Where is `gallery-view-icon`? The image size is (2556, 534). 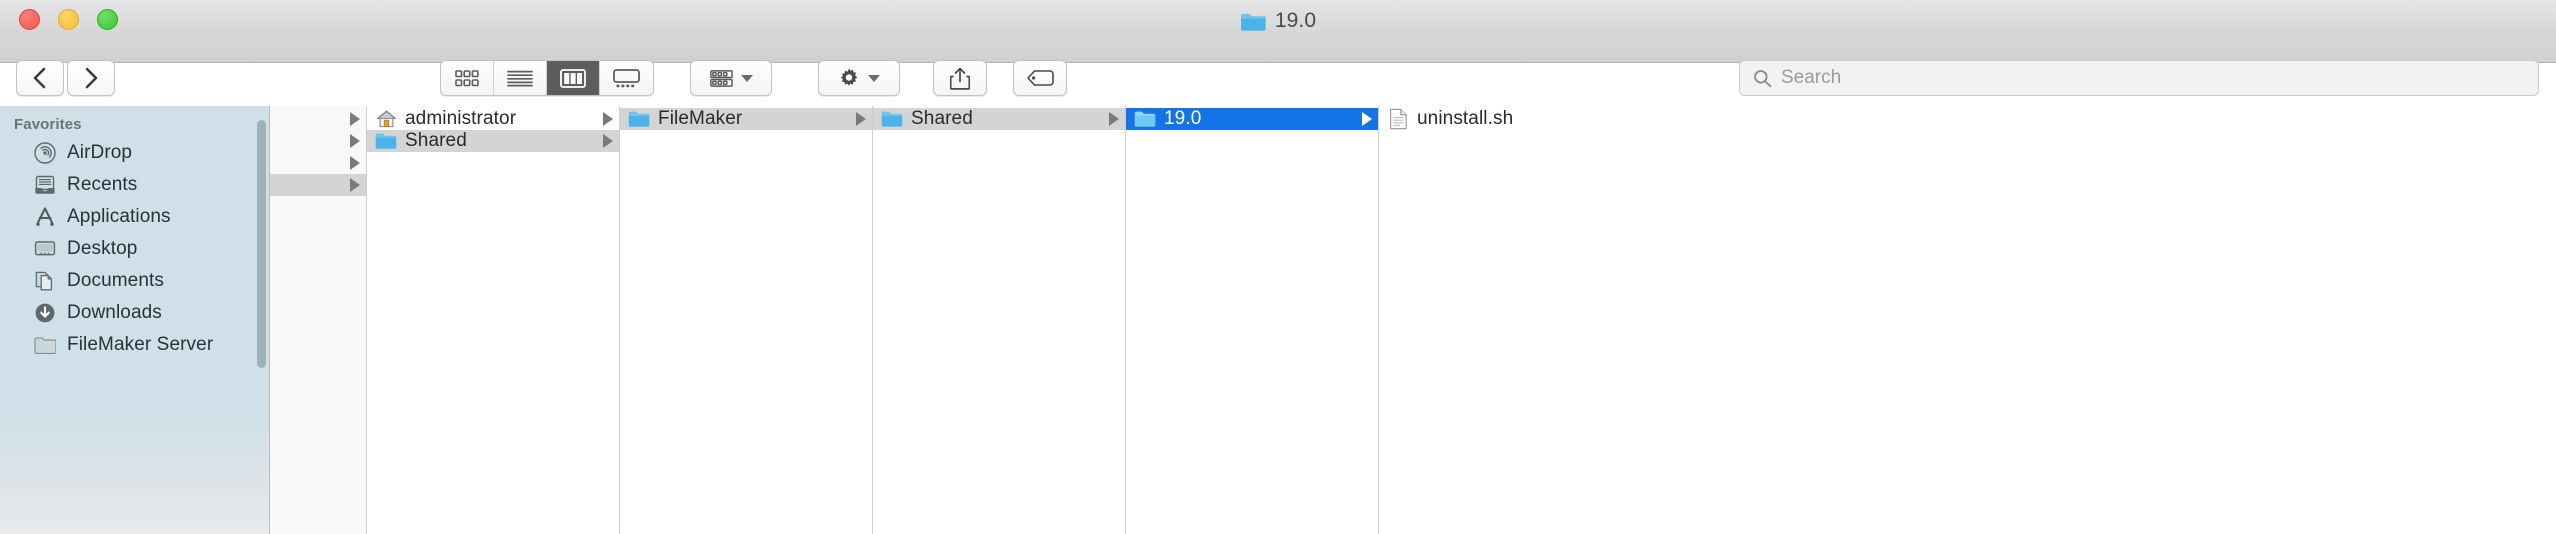
gallery-view-icon is located at coordinates (626, 78).